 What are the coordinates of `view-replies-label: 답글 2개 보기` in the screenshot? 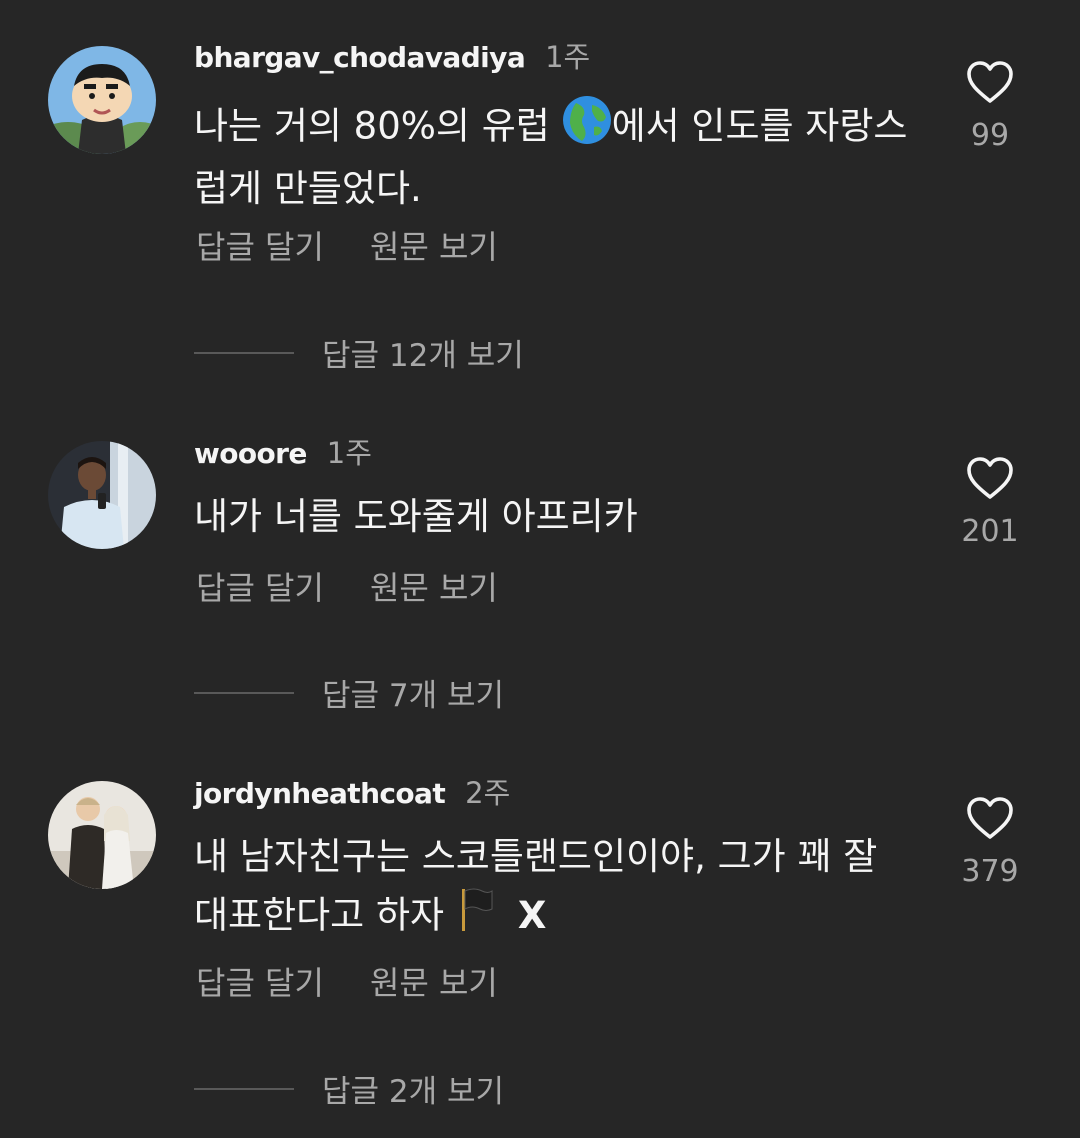 It's located at (413, 1088).